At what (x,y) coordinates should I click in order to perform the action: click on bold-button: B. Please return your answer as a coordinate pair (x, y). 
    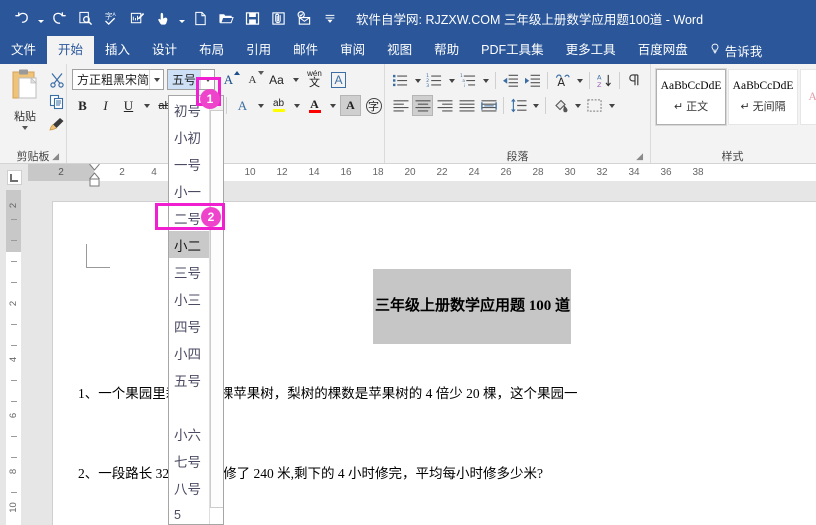
    Looking at the image, I should click on (82, 105).